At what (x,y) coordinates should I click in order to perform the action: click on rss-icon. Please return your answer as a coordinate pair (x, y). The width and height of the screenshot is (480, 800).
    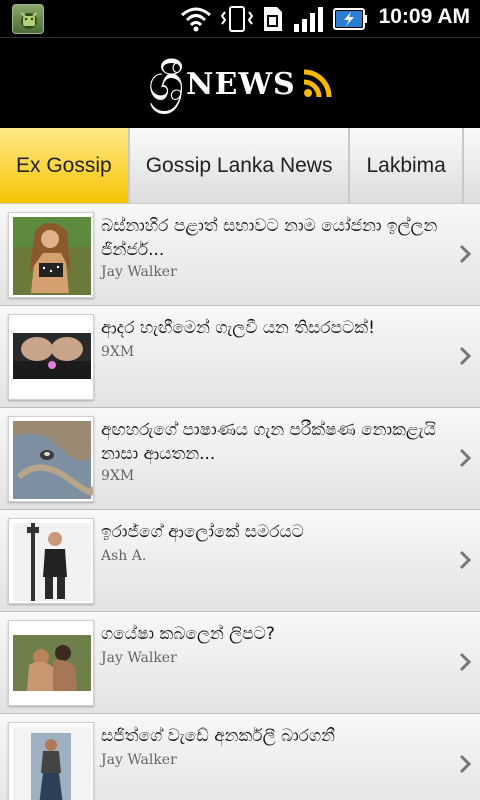
    Looking at the image, I should click on (317, 83).